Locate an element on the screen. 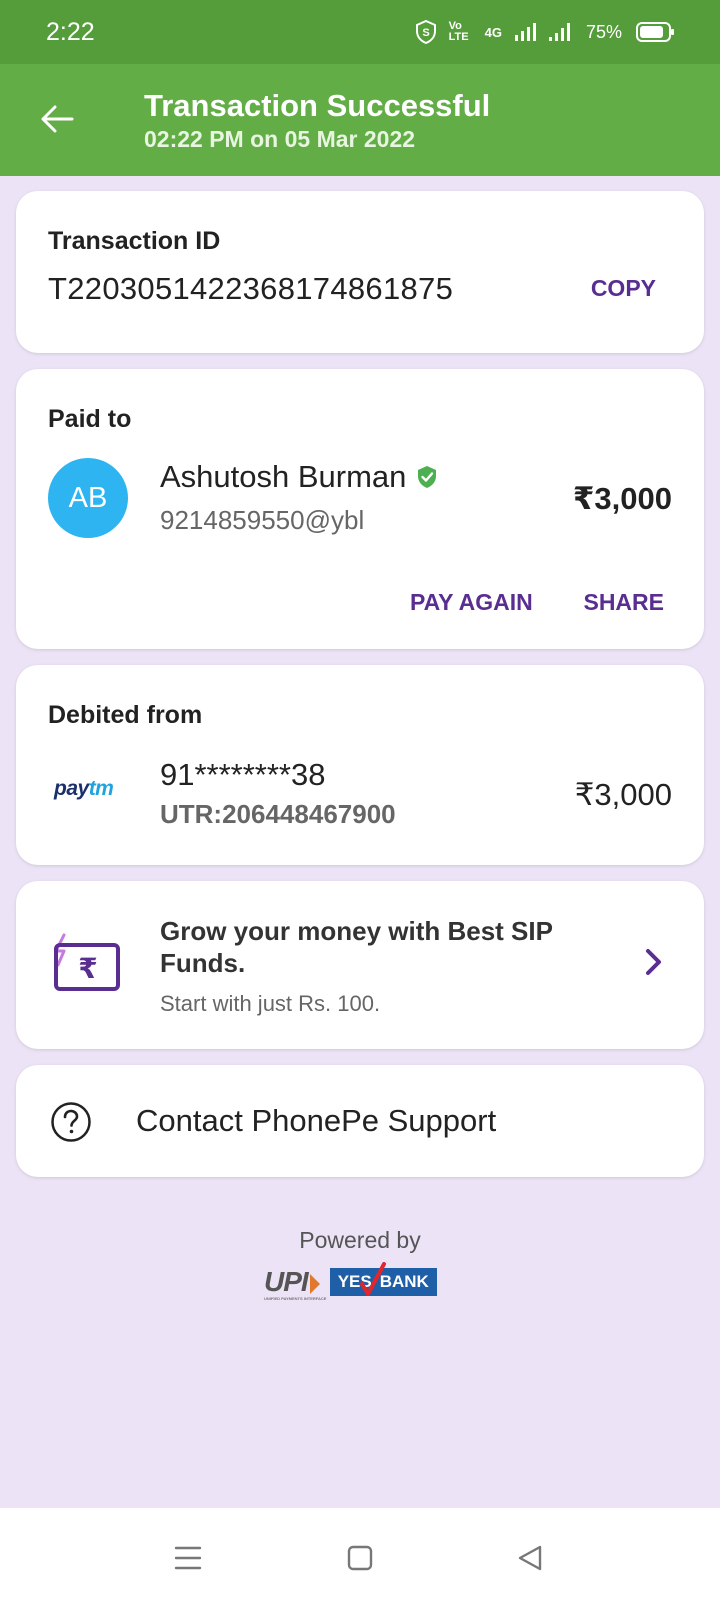 The height and width of the screenshot is (1600, 720). back-button is located at coordinates (57, 119).